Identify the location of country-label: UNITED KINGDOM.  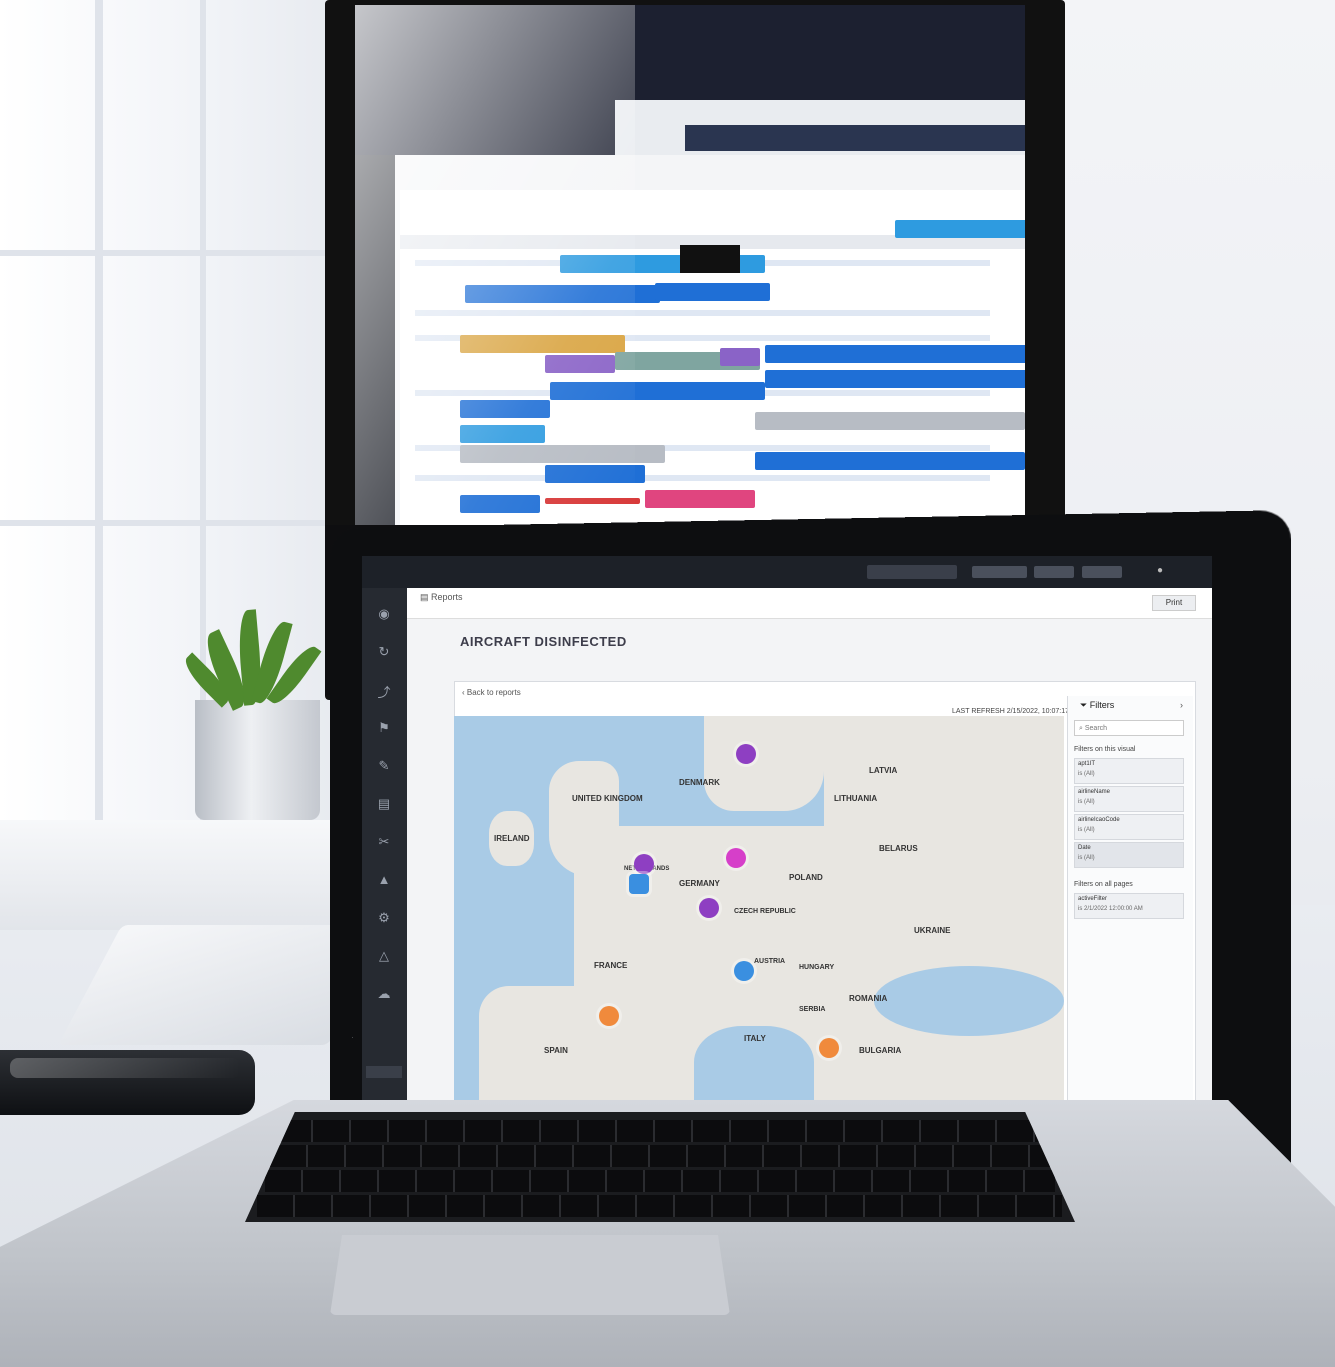
(607, 798).